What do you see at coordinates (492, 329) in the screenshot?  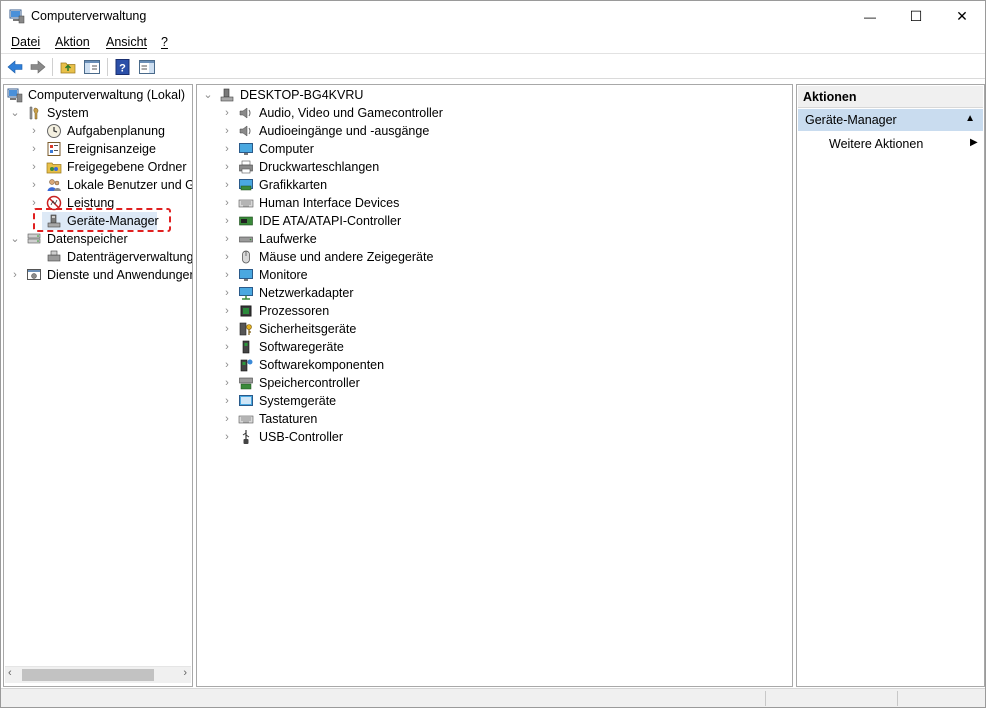 I see `device-category-row: › Sicherheitsgeräte` at bounding box center [492, 329].